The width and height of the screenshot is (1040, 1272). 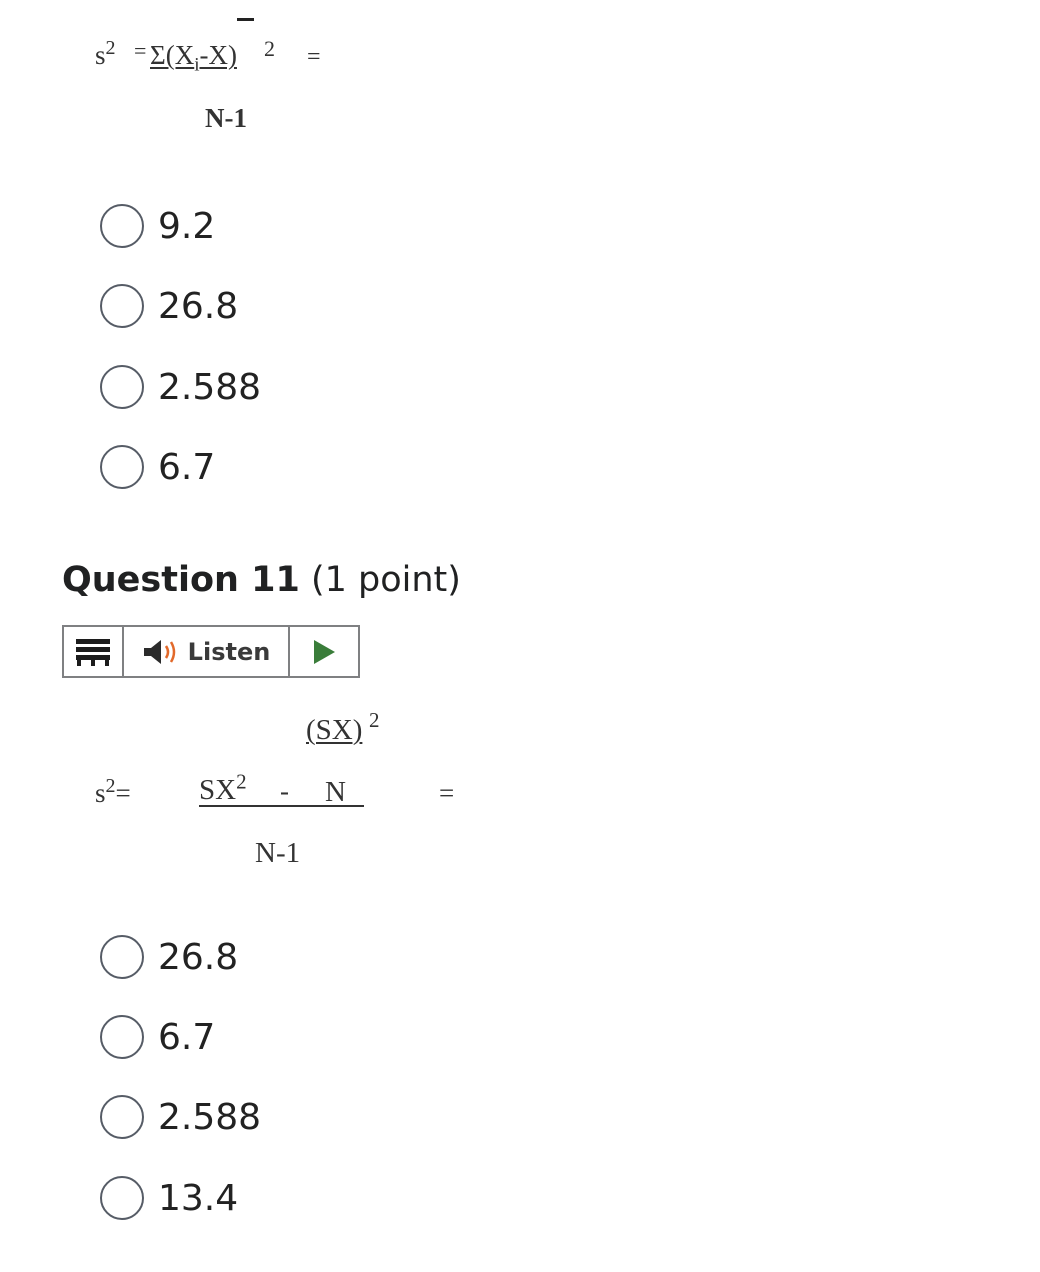 What do you see at coordinates (187, 226) in the screenshot?
I see `option-label: 9.2` at bounding box center [187, 226].